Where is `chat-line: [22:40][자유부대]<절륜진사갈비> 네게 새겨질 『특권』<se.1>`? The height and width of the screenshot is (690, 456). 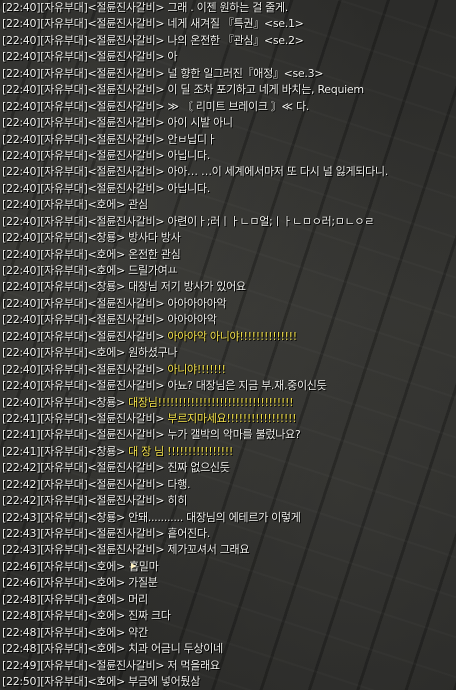
chat-line: [22:40][자유부대]<절륜진사갈비> 네게 새겨질 『특권』<se.1> is located at coordinates (229, 24).